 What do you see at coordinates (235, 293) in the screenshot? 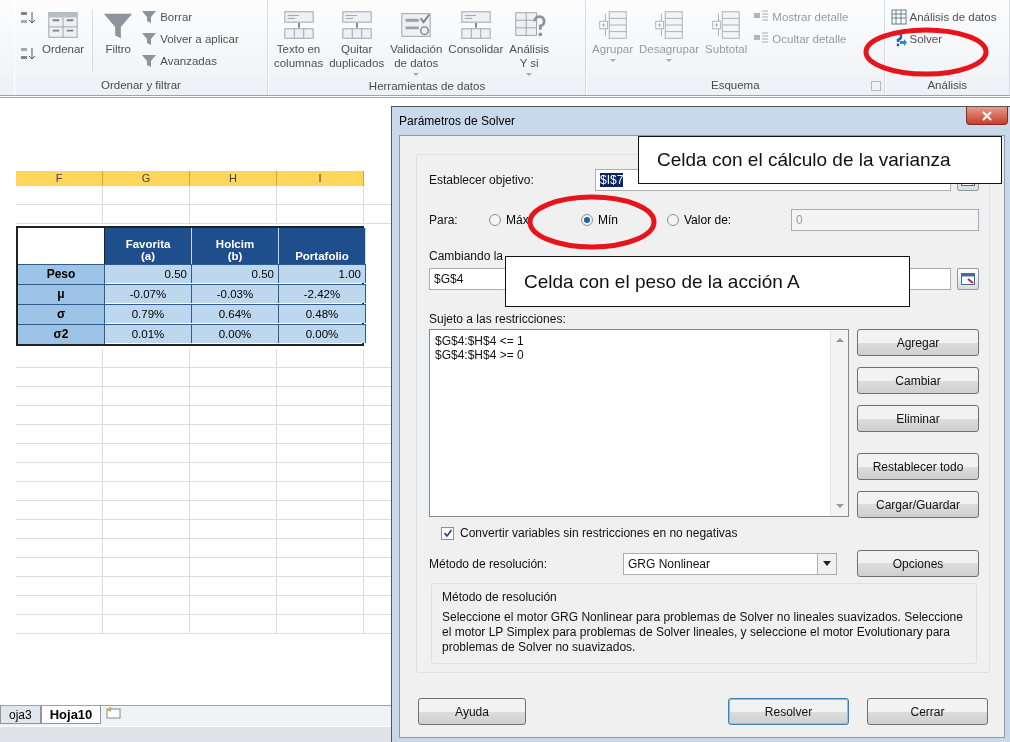
I see `table-cell: -0.03%` at bounding box center [235, 293].